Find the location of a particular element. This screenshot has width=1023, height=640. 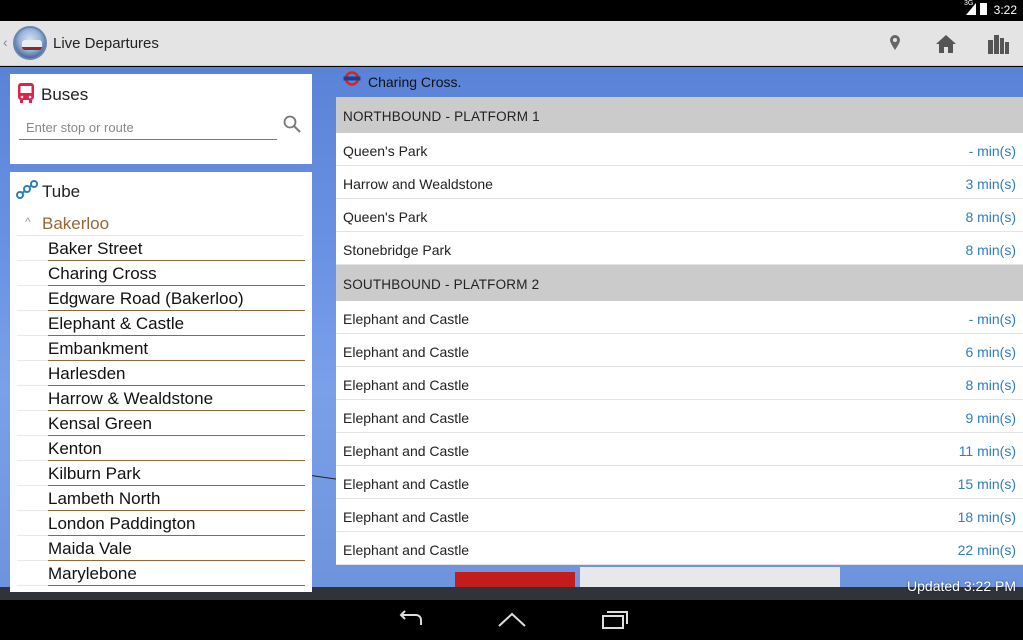

departures-header: Charing Cross. is located at coordinates (679, 82).